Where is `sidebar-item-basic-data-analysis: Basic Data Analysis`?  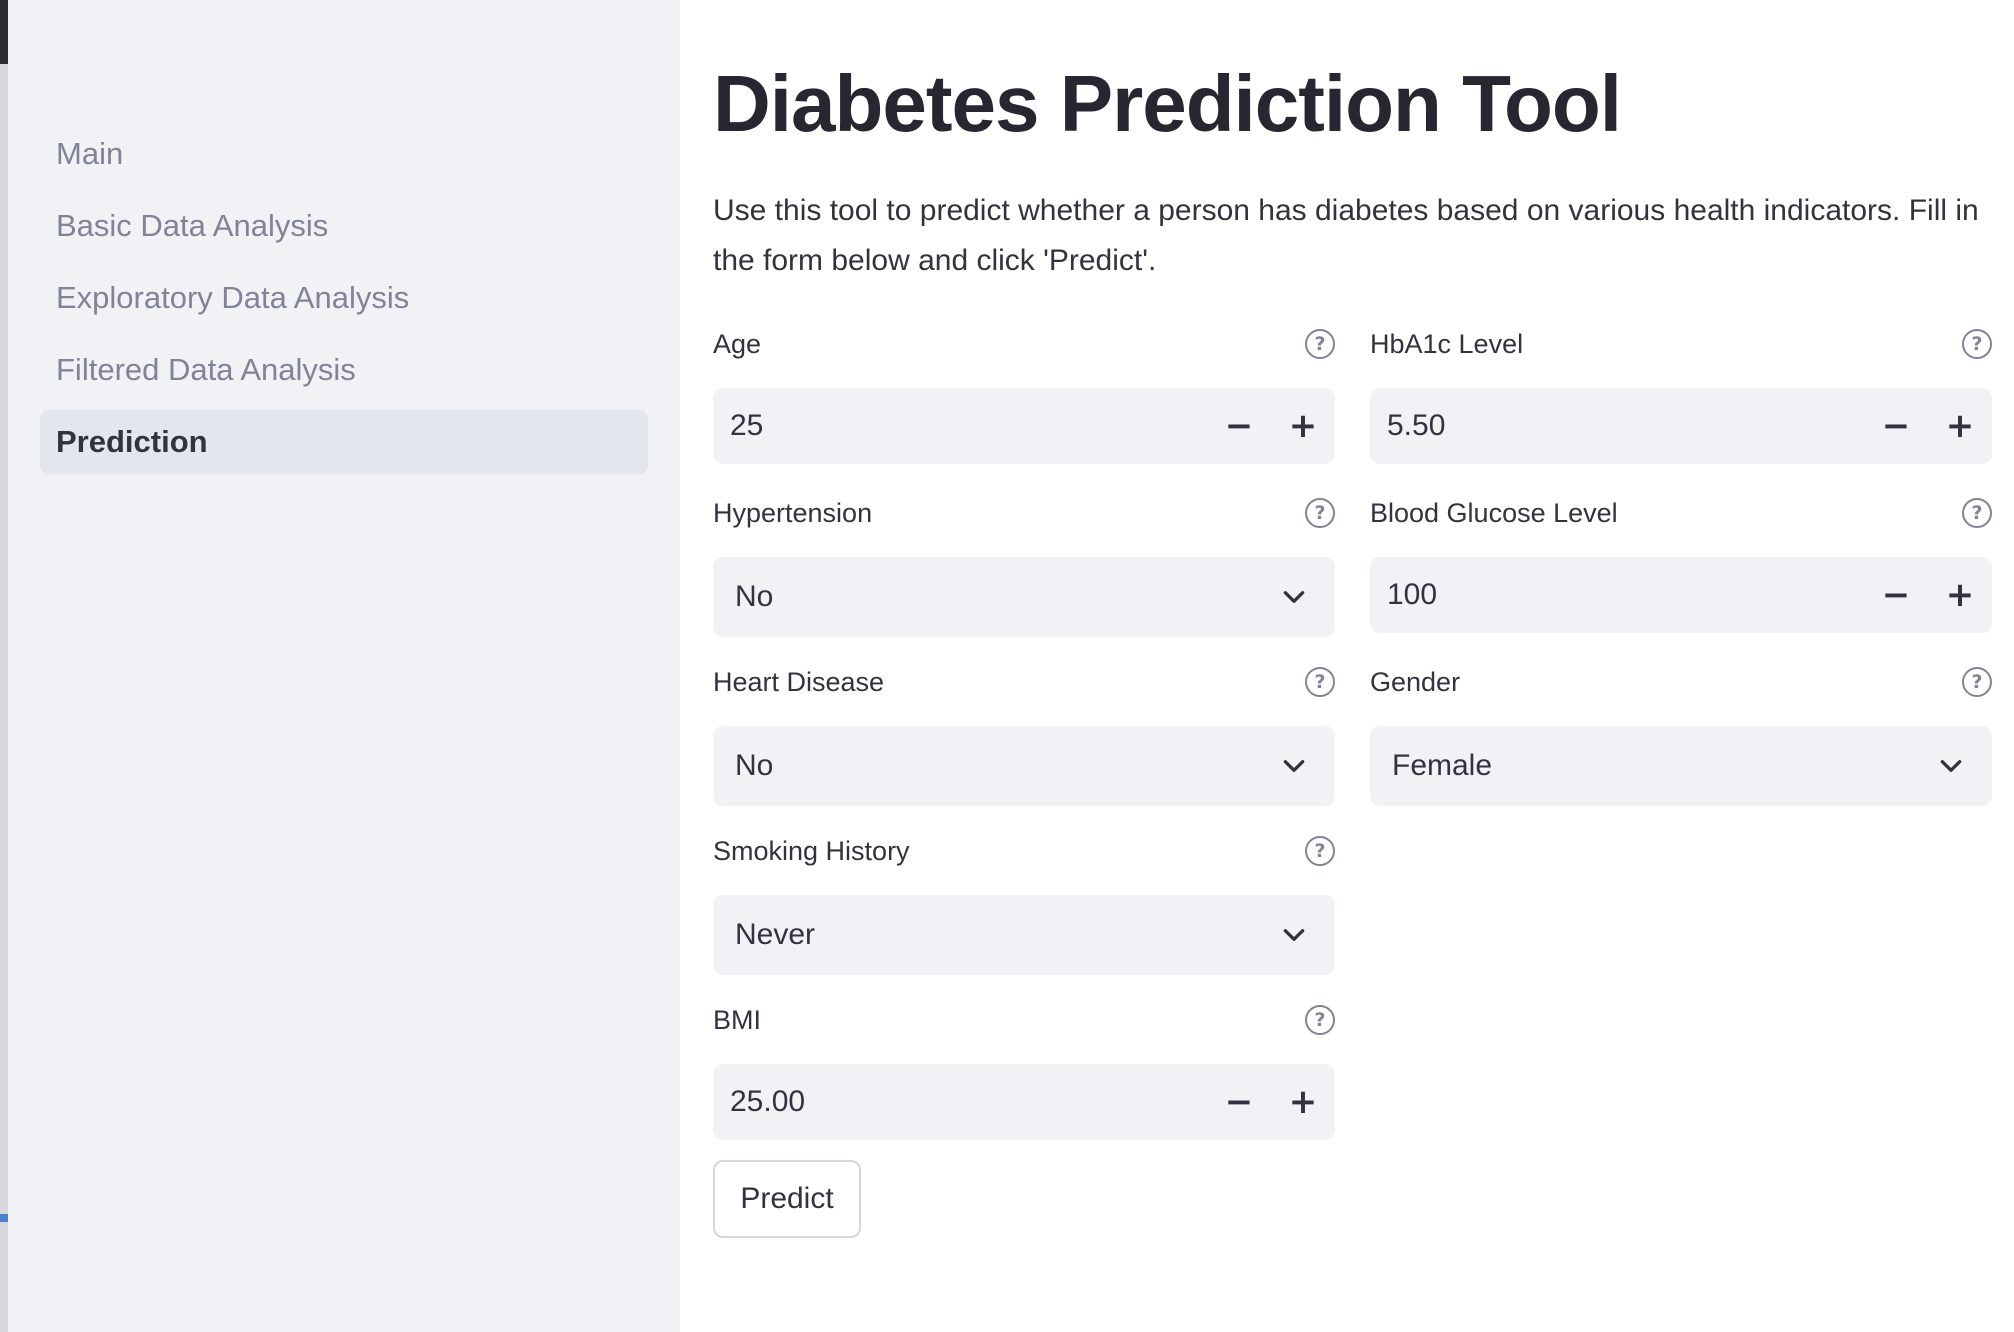
sidebar-item-basic-data-analysis: Basic Data Analysis is located at coordinates (344, 226).